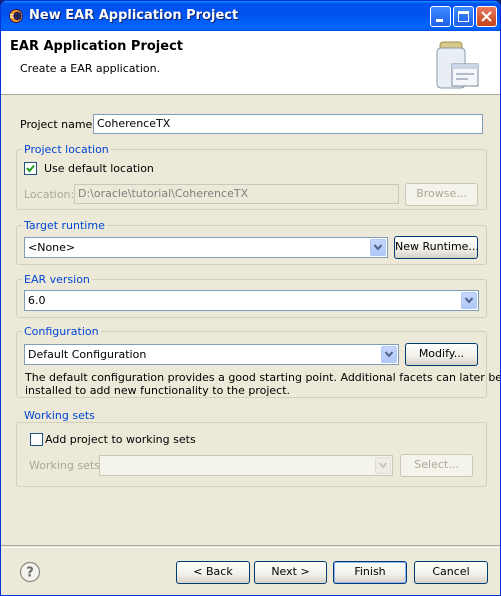  What do you see at coordinates (246, 465) in the screenshot?
I see `working-sets-select` at bounding box center [246, 465].